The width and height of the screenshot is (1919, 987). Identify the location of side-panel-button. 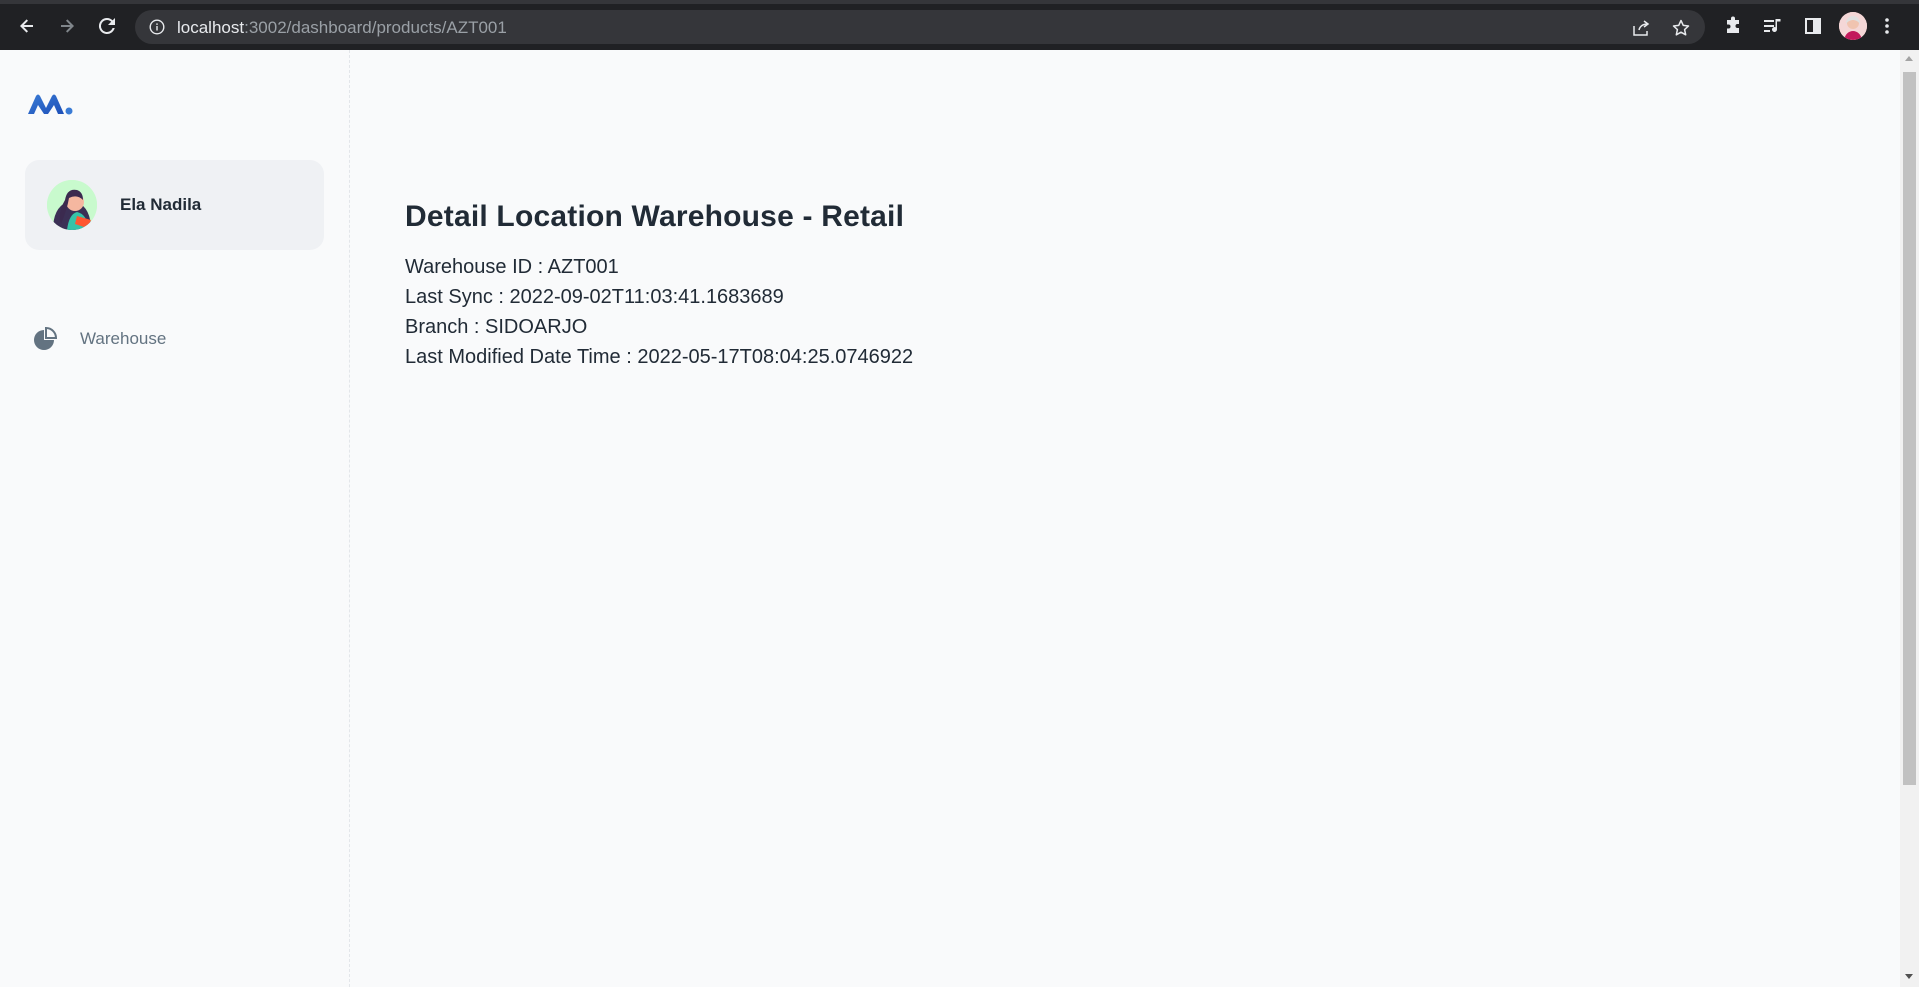
(1813, 26).